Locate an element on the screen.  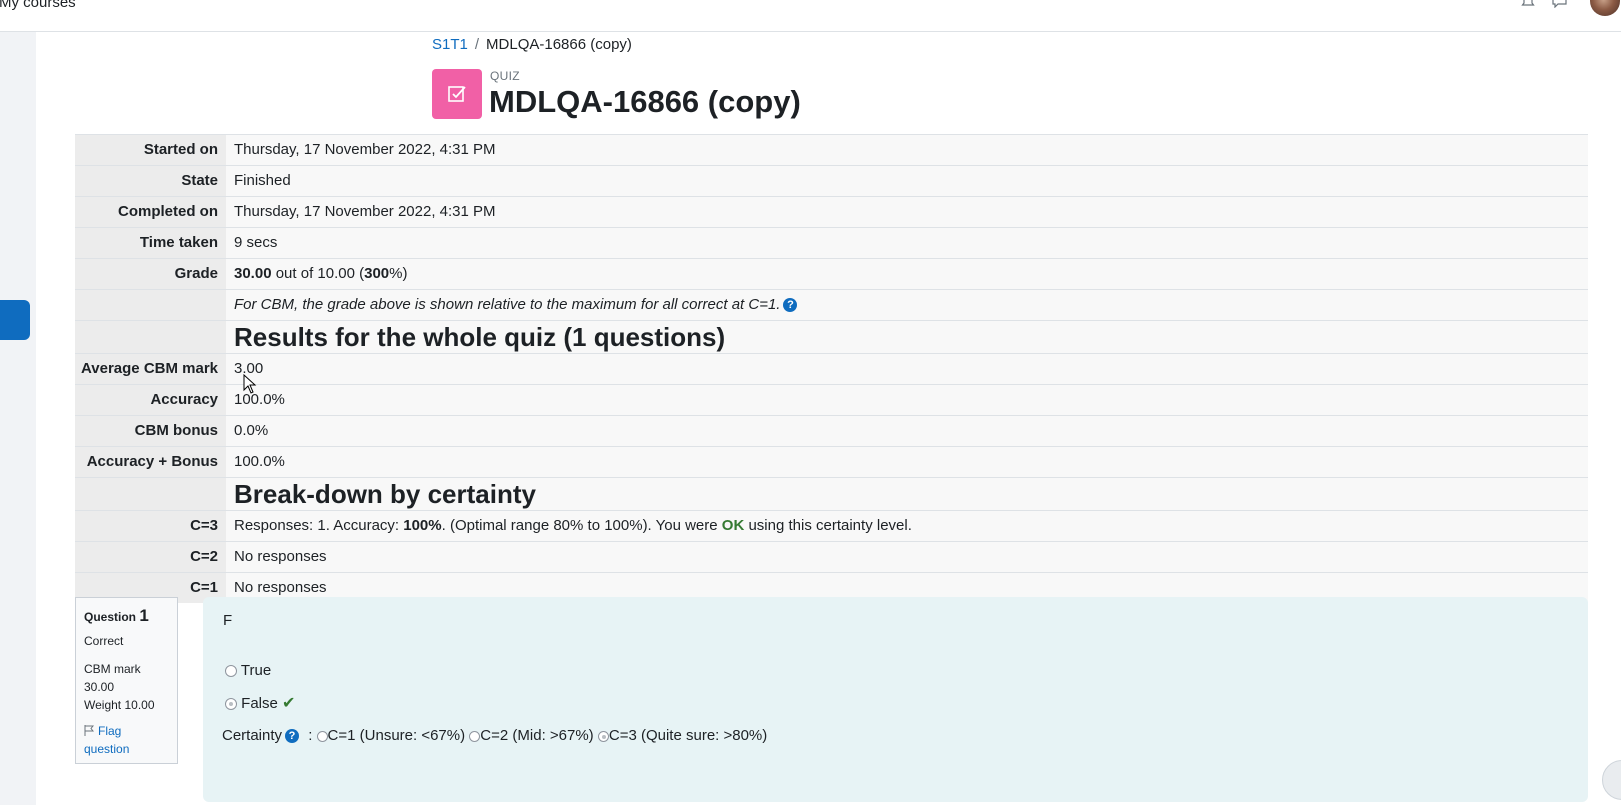
question-number: Question 1 is located at coordinates (116, 615).